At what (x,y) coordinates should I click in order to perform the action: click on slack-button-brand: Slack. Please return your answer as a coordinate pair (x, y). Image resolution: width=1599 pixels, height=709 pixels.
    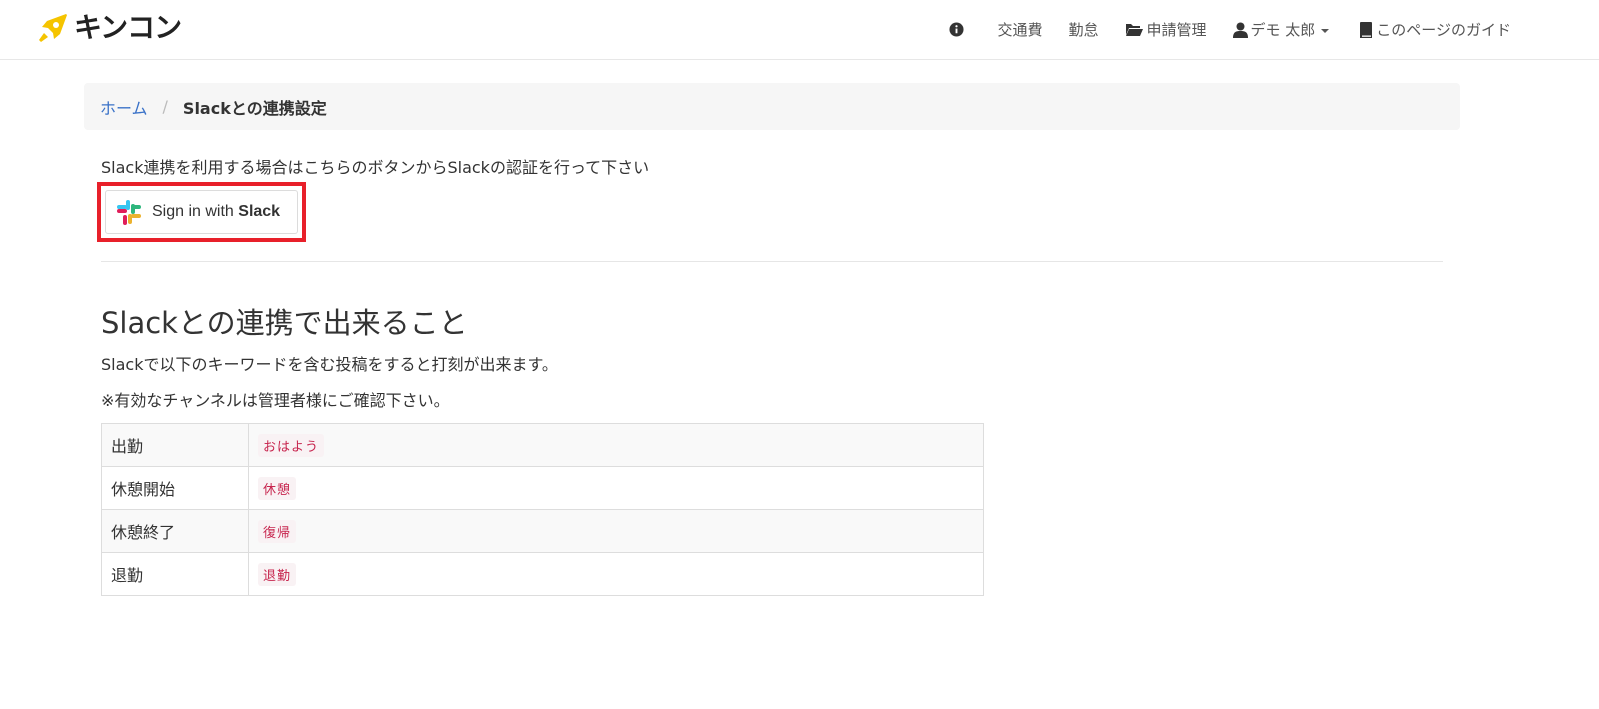
    Looking at the image, I should click on (259, 211).